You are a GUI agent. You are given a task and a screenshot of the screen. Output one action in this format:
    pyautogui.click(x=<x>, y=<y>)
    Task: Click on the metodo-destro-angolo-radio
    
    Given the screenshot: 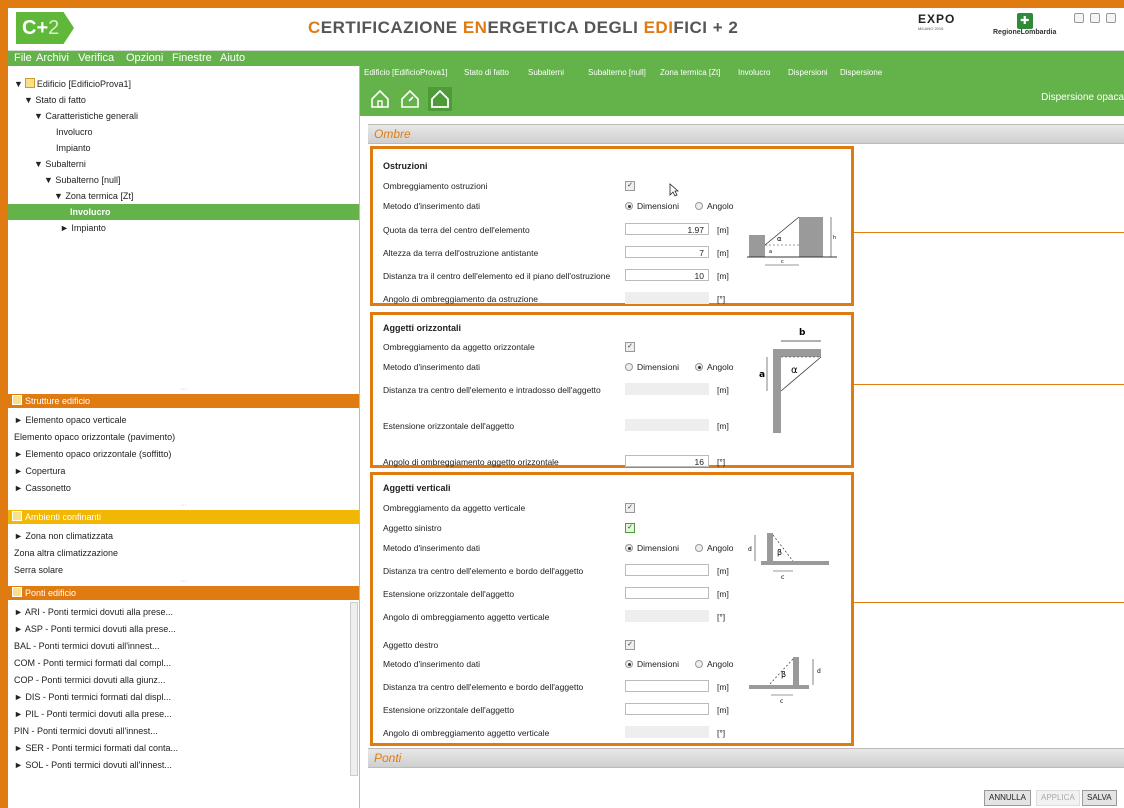 What is the action you would take?
    pyautogui.click(x=699, y=664)
    